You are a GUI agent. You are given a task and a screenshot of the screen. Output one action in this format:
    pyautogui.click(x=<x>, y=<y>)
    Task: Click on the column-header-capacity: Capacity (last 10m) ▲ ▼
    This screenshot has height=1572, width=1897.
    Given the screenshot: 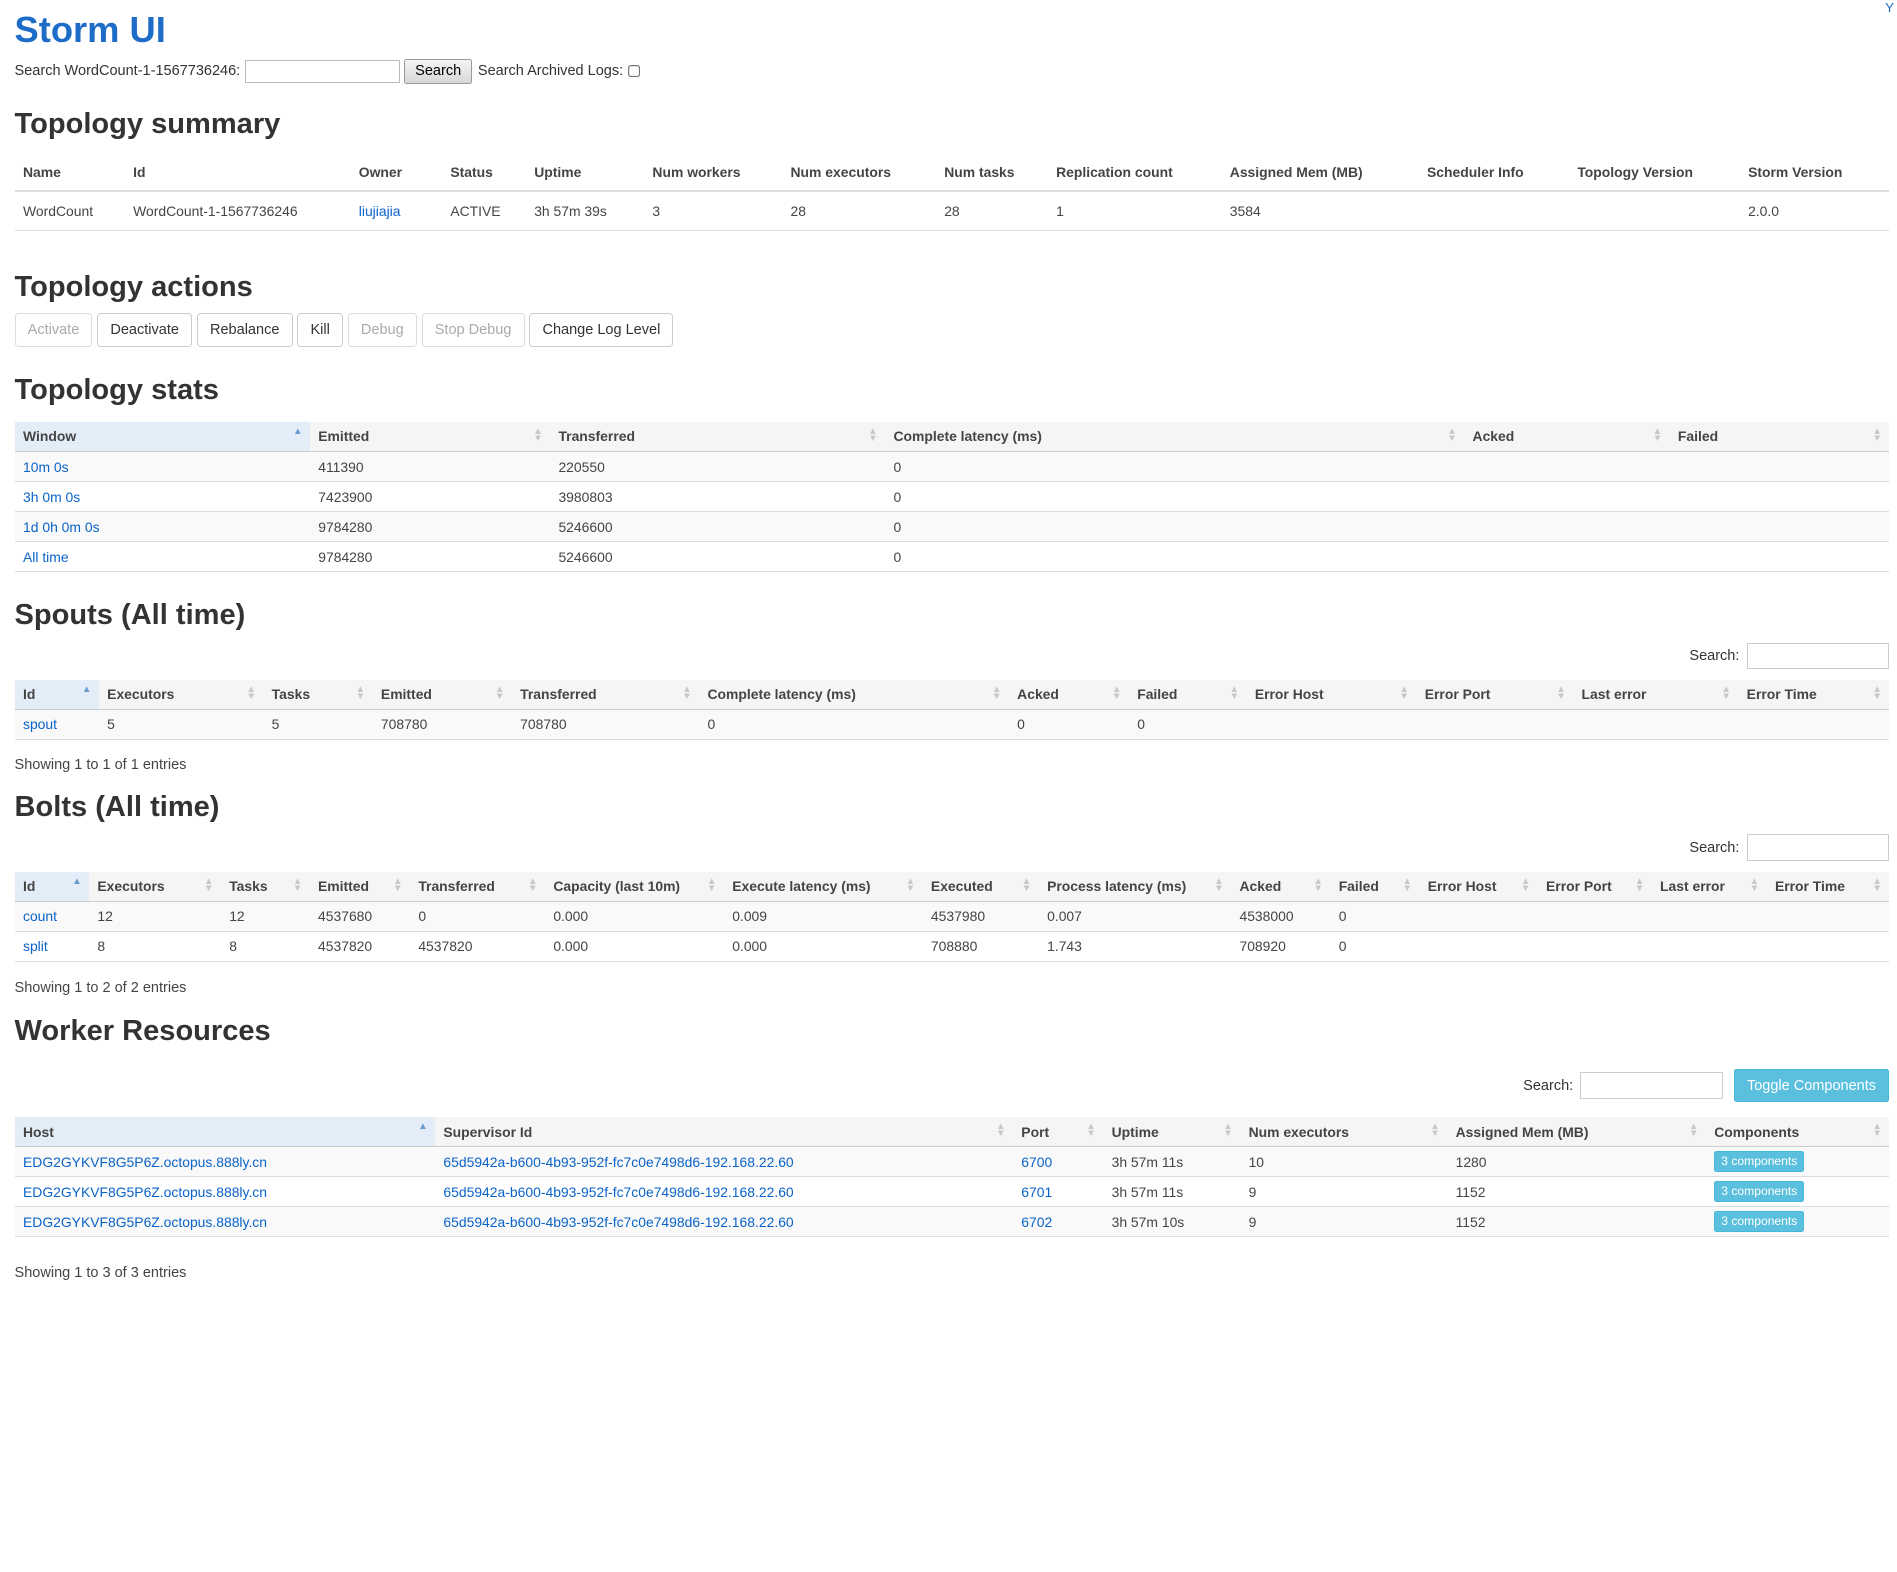 What is the action you would take?
    pyautogui.click(x=634, y=886)
    